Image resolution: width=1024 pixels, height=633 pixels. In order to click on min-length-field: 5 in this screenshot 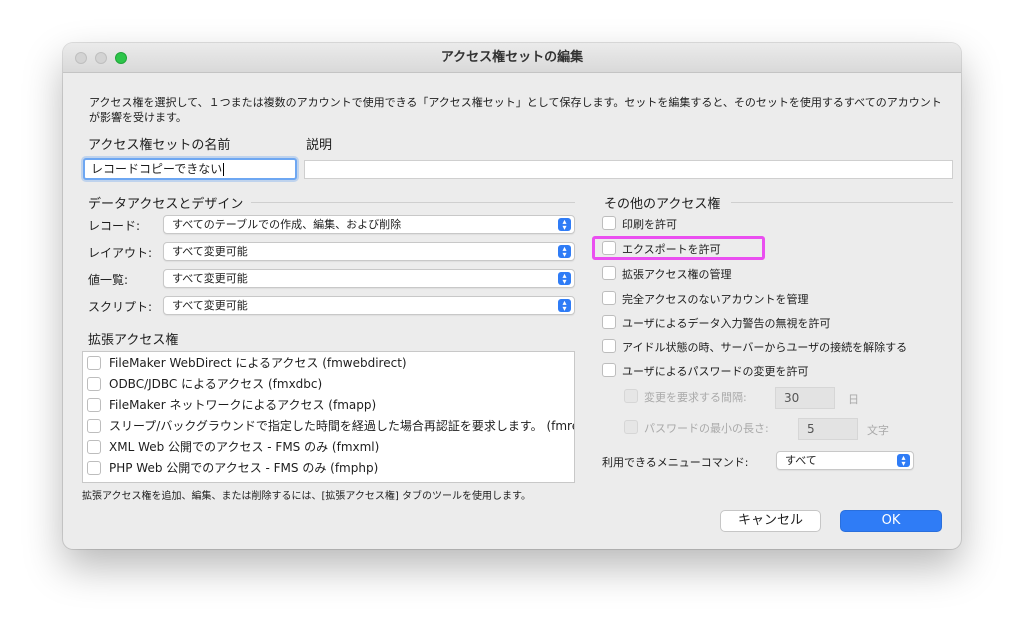, I will do `click(828, 429)`.